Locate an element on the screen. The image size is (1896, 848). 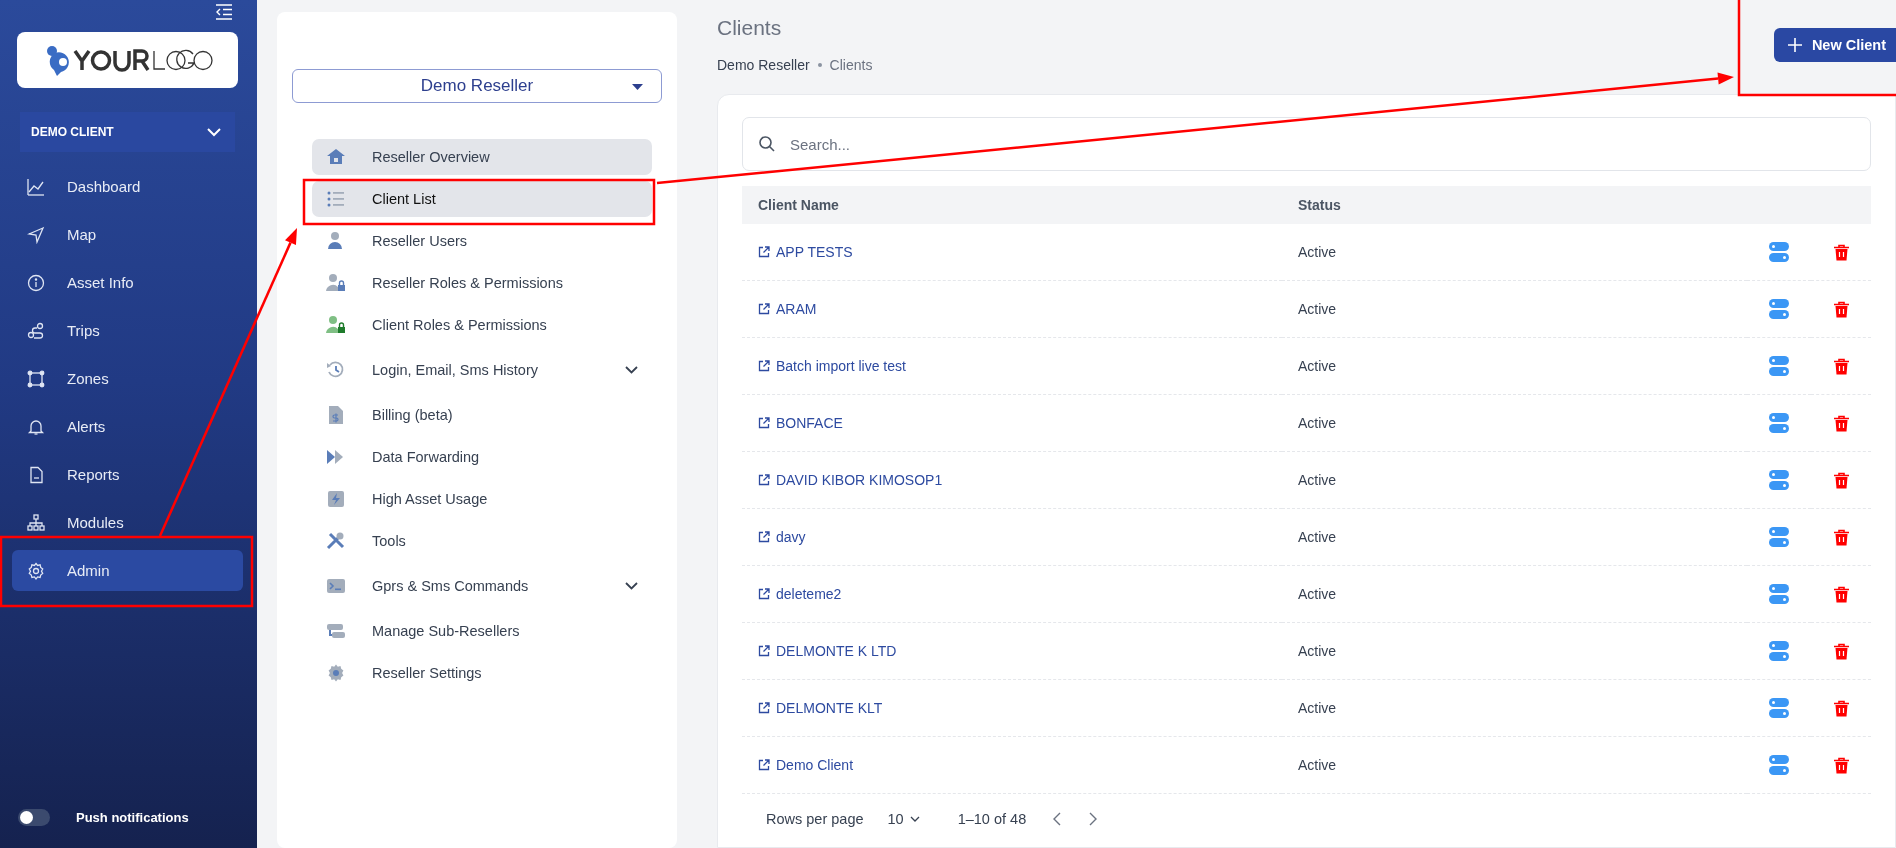
menu-item: Billing (beta) is located at coordinates (482, 415).